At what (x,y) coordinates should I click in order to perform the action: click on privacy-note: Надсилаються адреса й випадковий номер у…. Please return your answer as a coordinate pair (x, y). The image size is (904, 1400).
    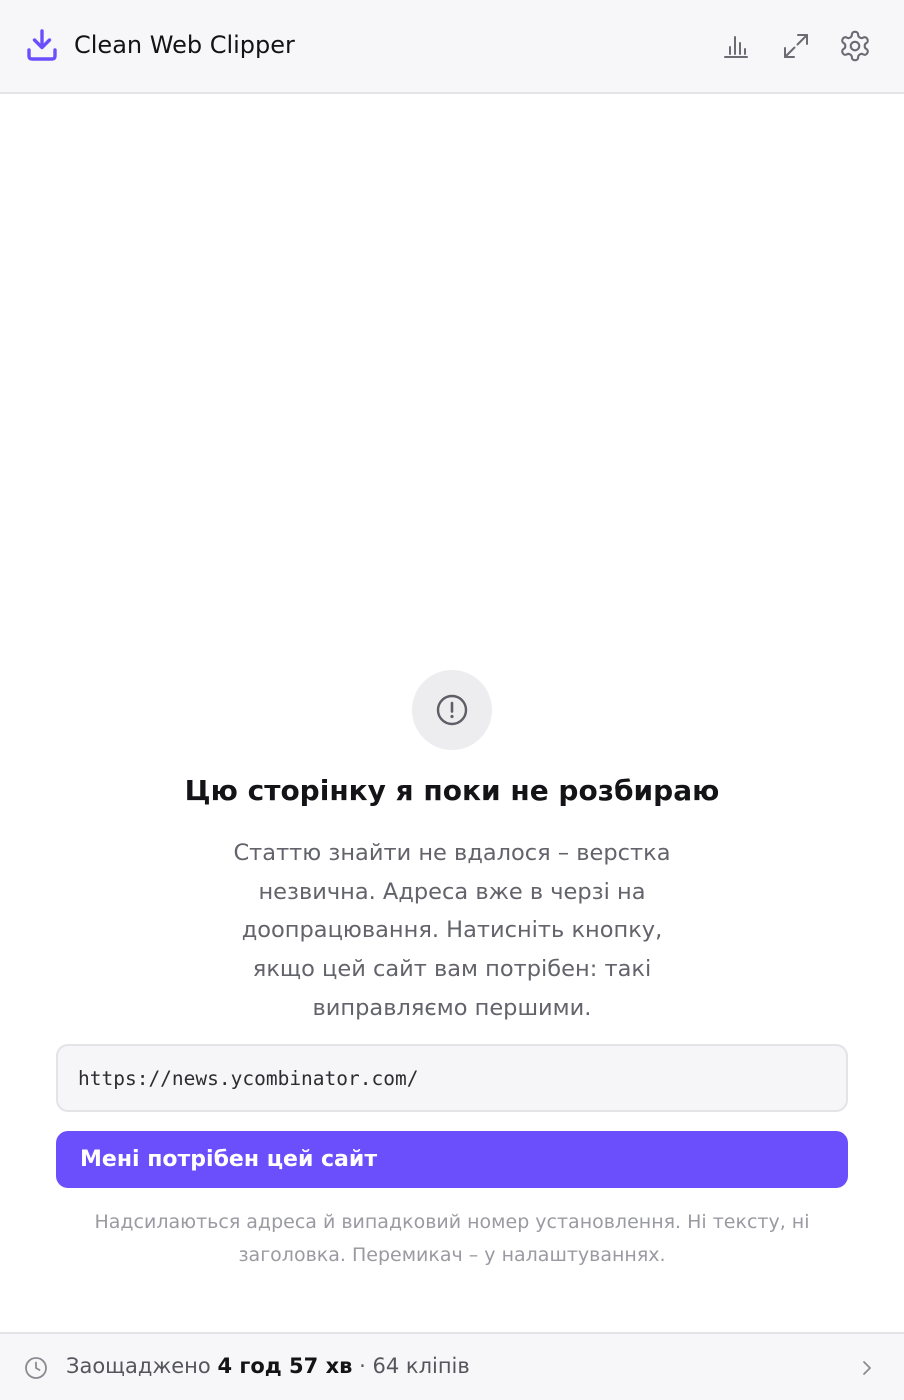
    Looking at the image, I should click on (452, 1239).